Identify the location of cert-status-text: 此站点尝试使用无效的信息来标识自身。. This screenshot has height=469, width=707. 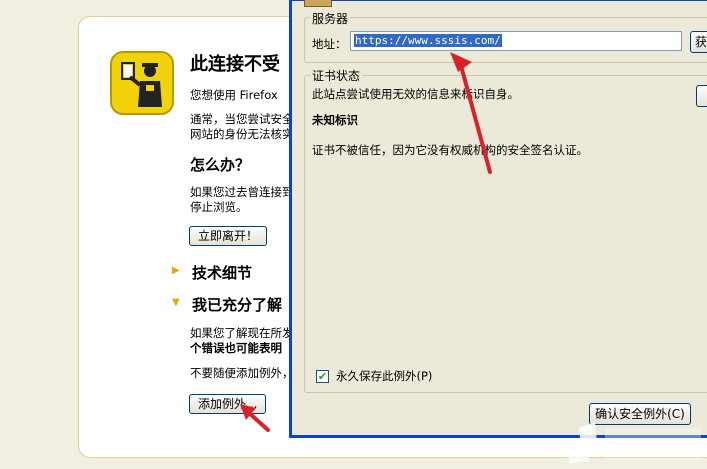
(415, 94).